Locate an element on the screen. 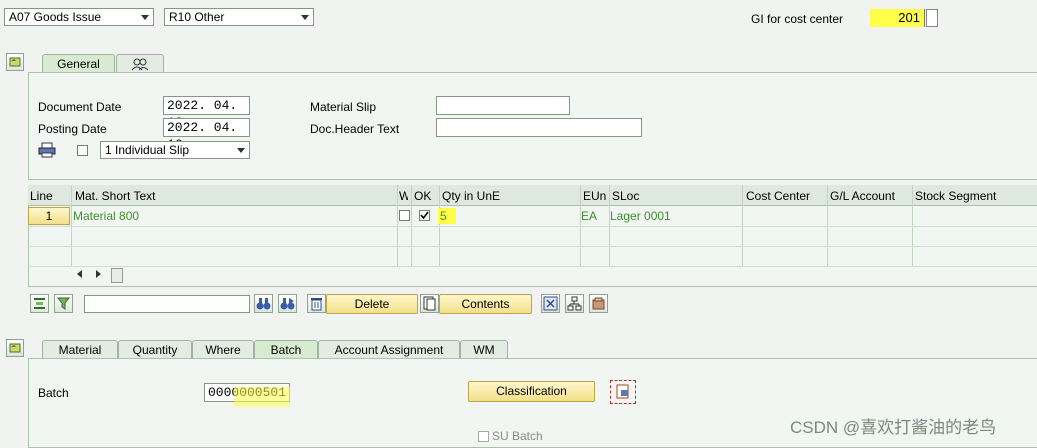 The width and height of the screenshot is (1037, 448). toolbar-search-input is located at coordinates (167, 304).